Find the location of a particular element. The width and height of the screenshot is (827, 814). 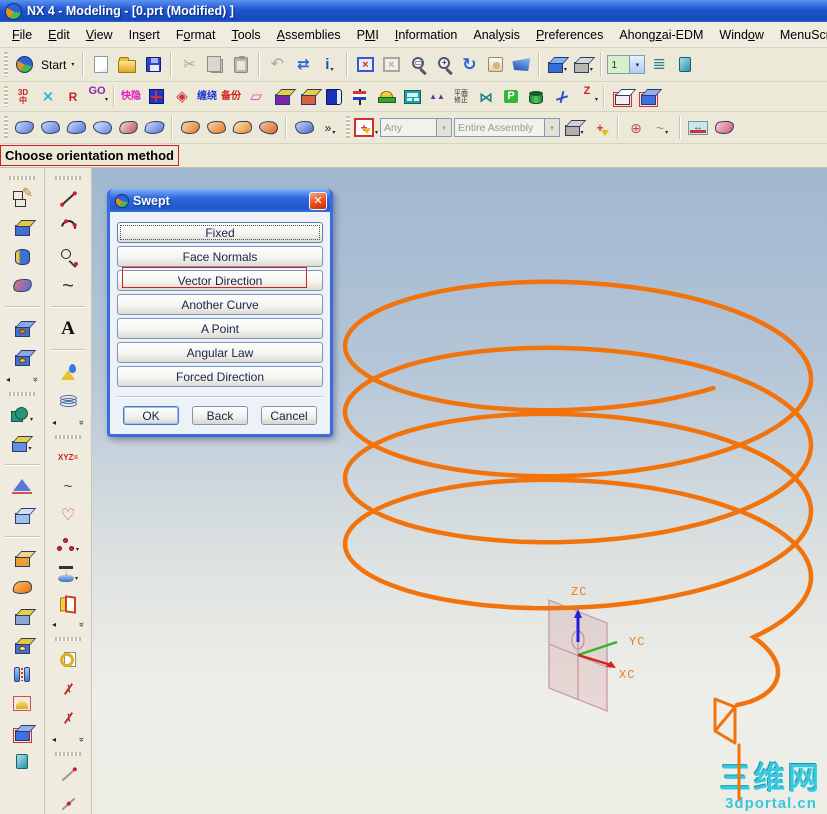

spline-button: ~ is located at coordinates (68, 286).